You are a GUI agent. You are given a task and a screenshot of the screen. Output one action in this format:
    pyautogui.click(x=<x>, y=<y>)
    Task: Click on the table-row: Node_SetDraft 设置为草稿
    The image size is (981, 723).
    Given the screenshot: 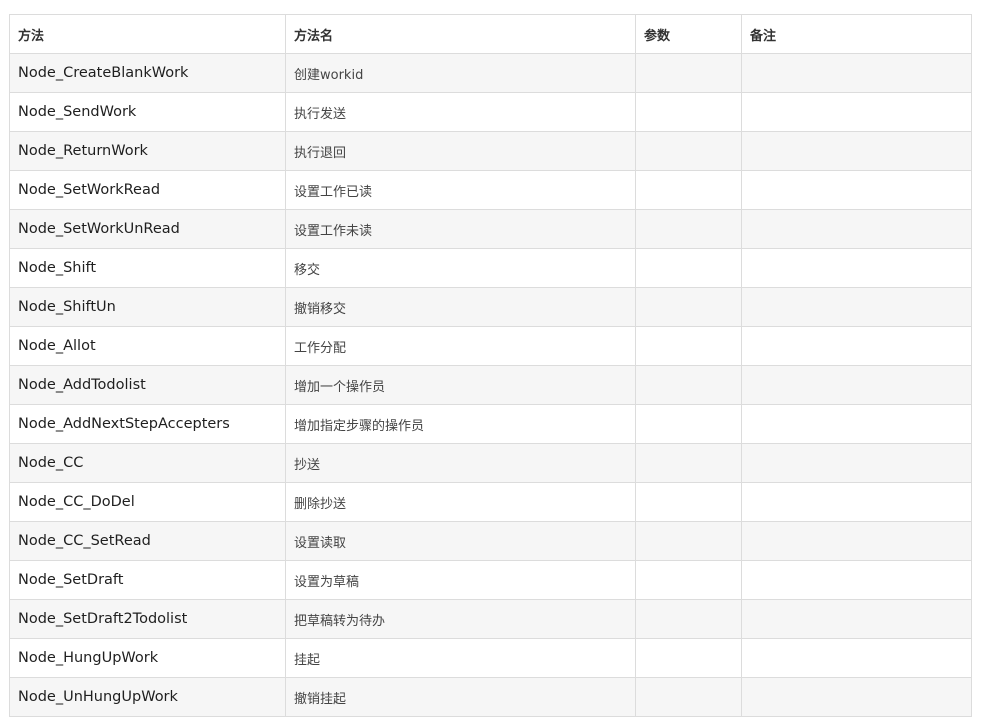 What is the action you would take?
    pyautogui.click(x=490, y=580)
    